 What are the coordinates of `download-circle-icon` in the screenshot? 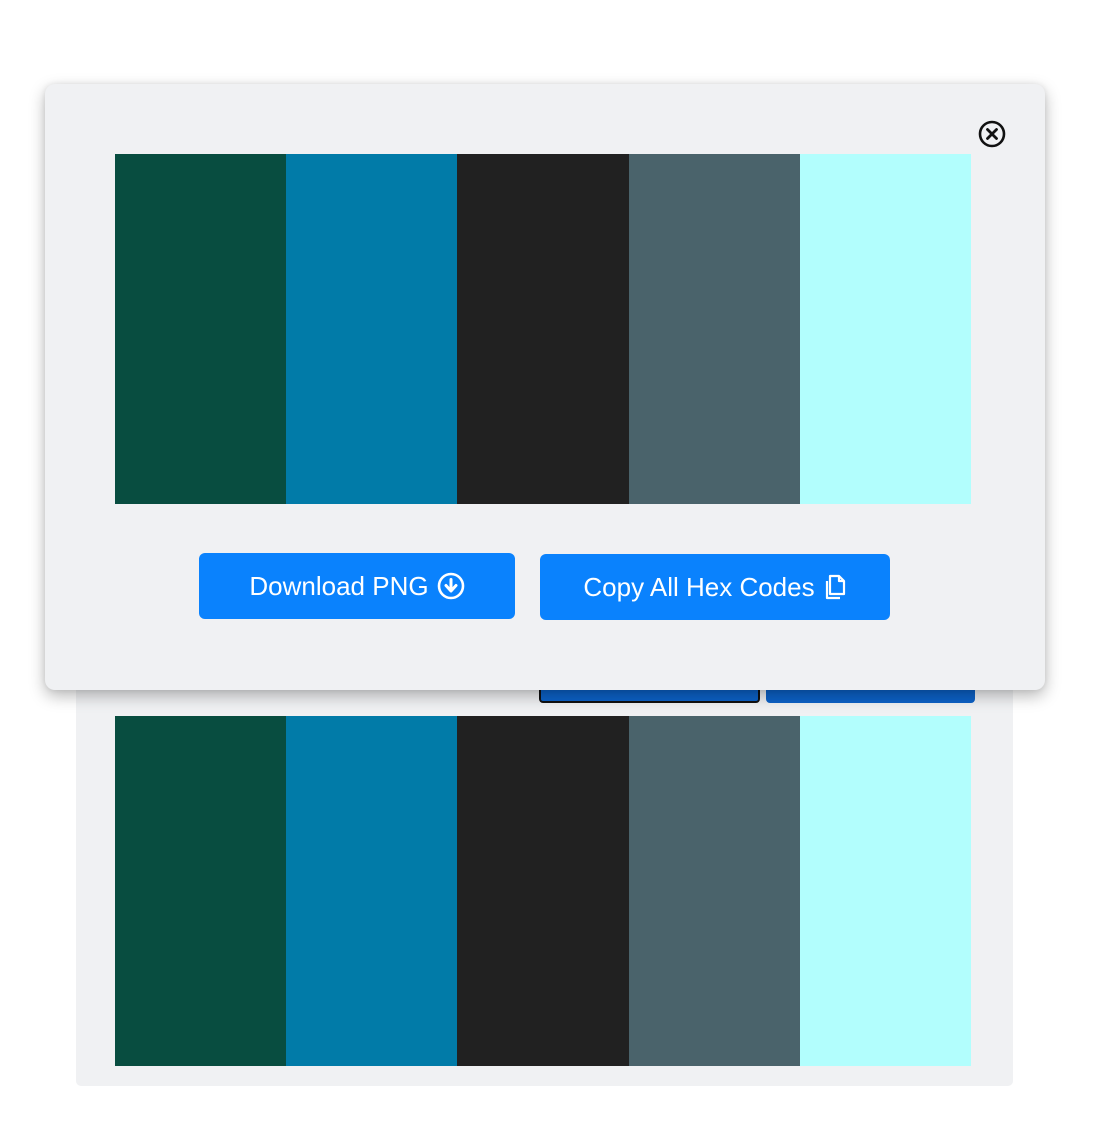 It's located at (451, 586).